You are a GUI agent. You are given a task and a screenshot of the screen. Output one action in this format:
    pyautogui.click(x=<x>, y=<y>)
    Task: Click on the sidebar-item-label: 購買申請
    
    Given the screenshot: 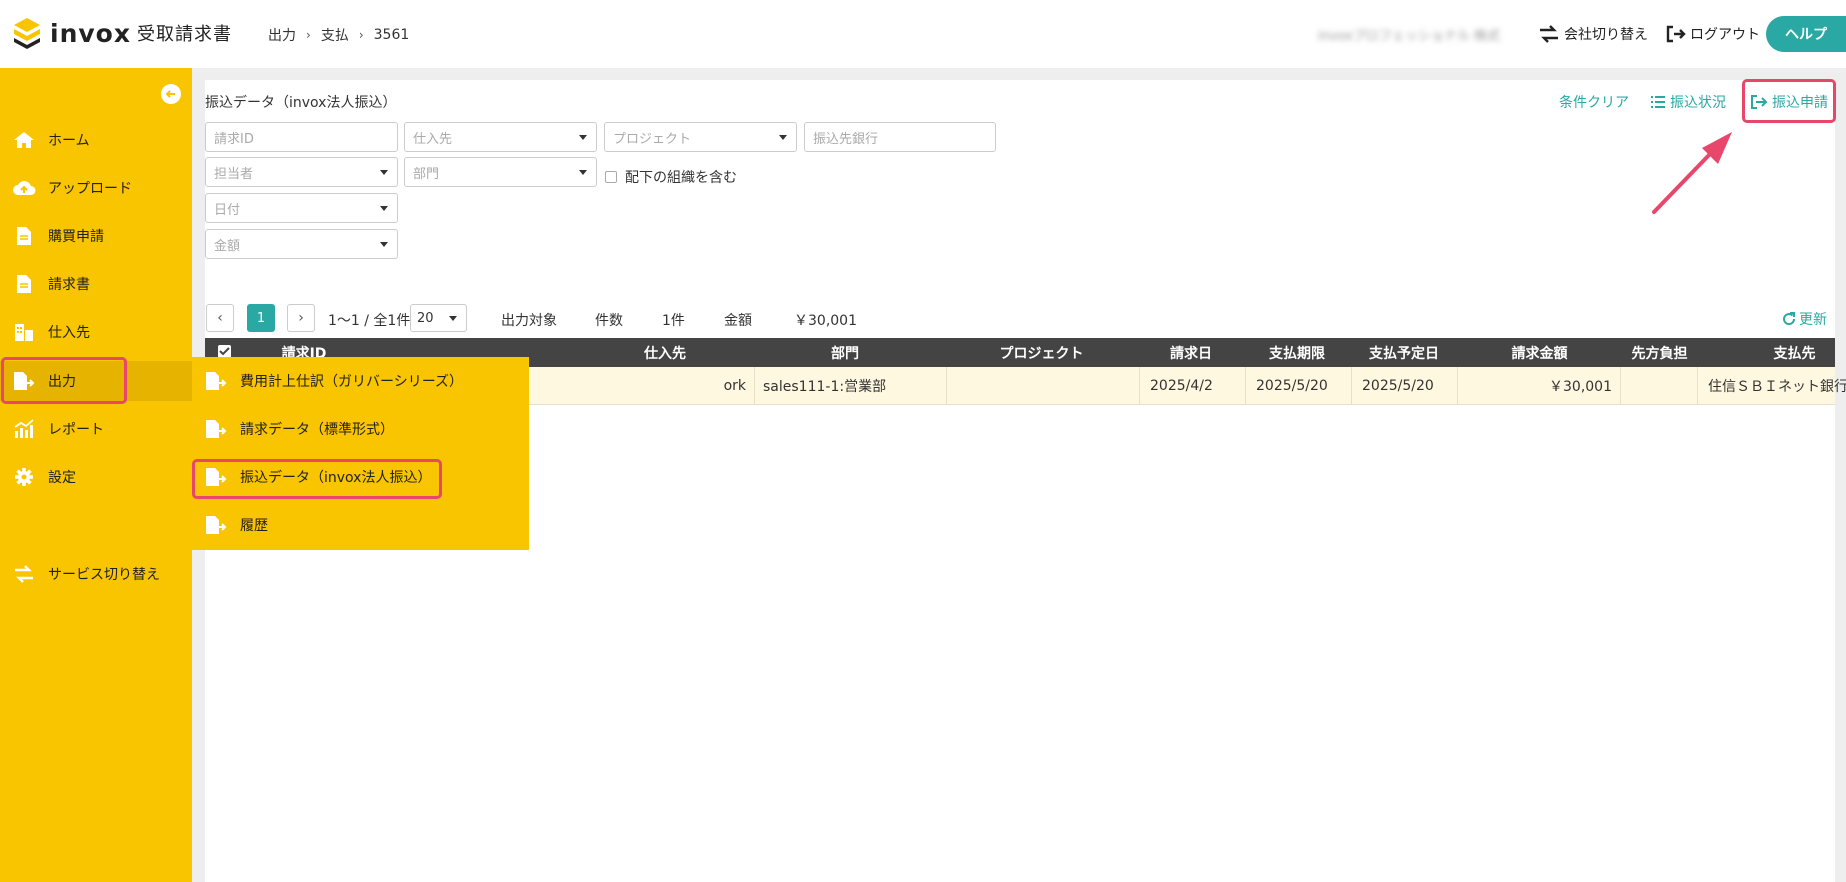 What is the action you would take?
    pyautogui.click(x=76, y=237)
    